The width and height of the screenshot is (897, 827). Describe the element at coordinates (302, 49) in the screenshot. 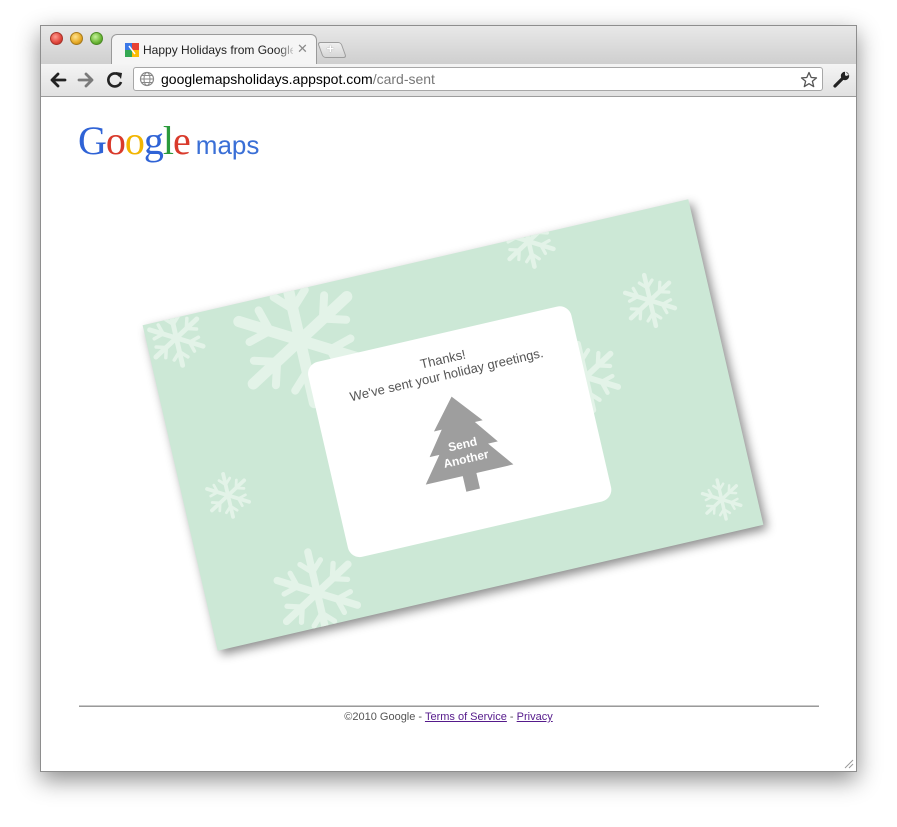

I see `close-tab-icon: ✕` at that location.